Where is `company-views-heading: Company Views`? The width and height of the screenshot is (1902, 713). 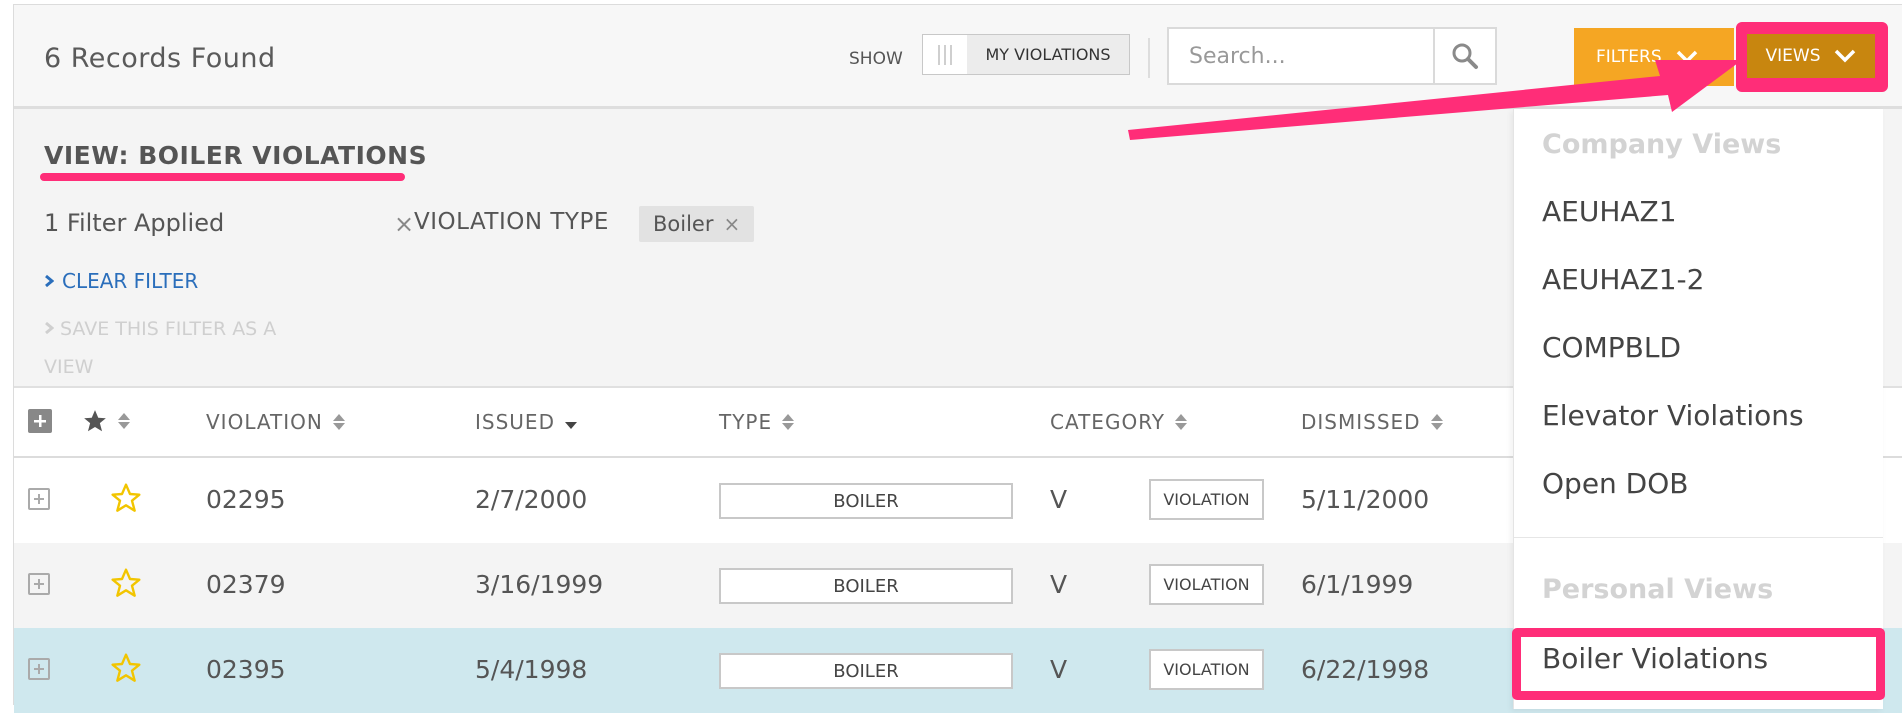
company-views-heading: Company Views is located at coordinates (1662, 144).